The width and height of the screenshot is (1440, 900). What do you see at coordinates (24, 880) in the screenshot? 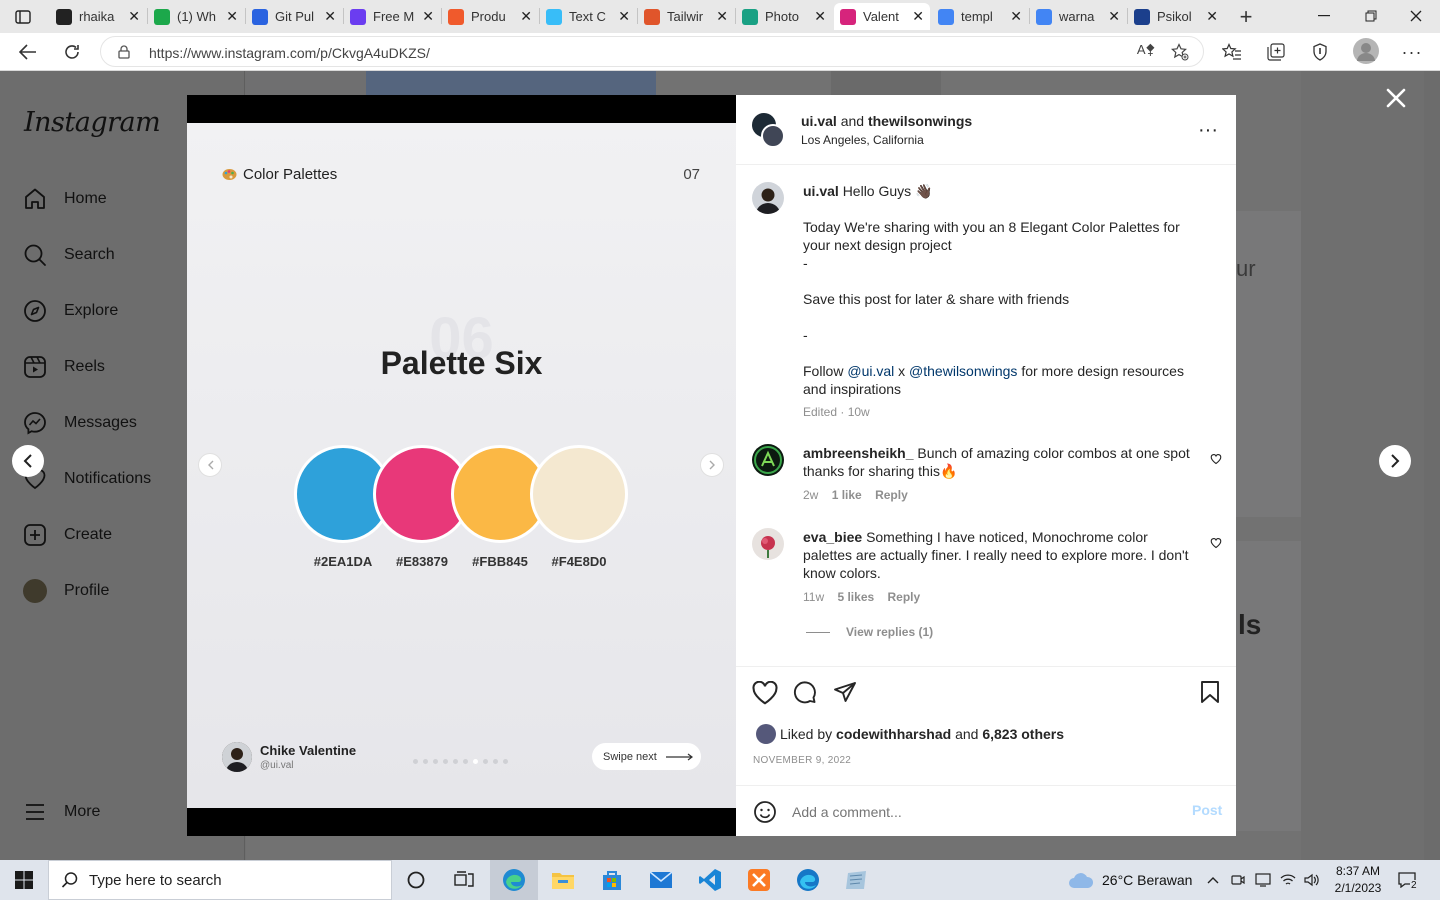
I see `start-button` at bounding box center [24, 880].